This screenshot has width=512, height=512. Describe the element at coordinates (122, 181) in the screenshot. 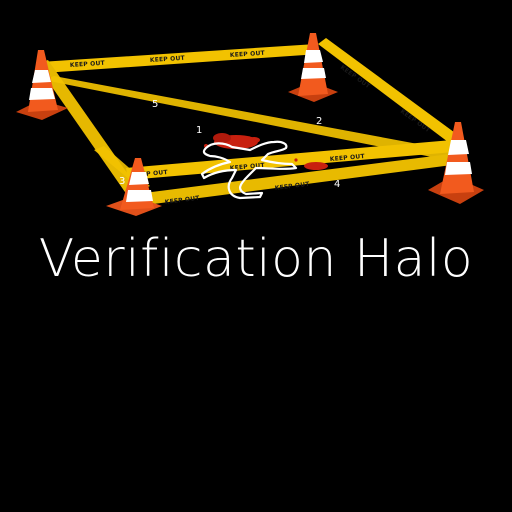

I see `evidence-marker-3: 3` at that location.